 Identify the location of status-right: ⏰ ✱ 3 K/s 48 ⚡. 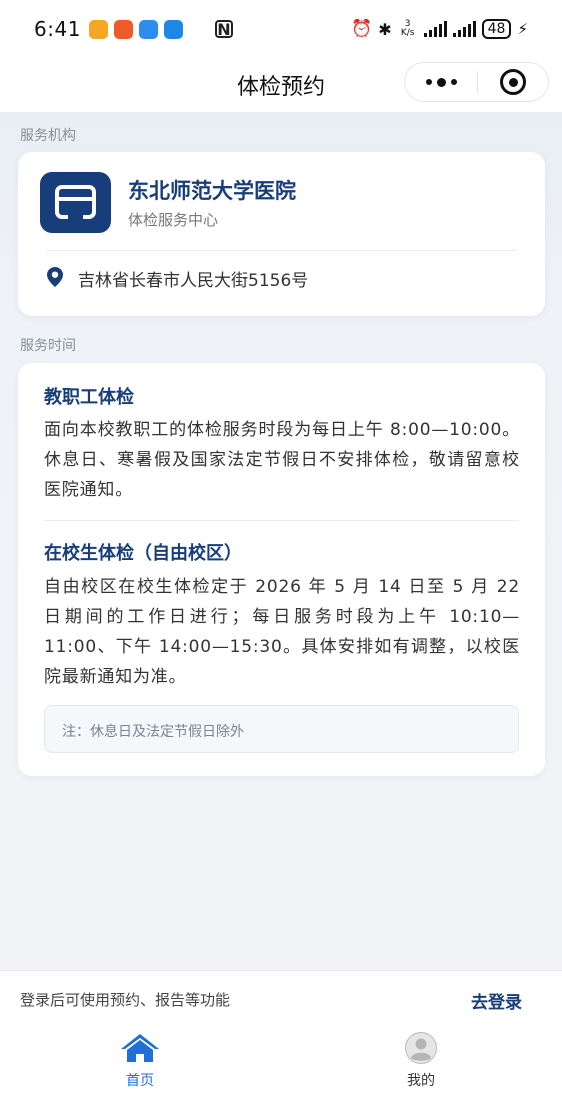
(439, 29).